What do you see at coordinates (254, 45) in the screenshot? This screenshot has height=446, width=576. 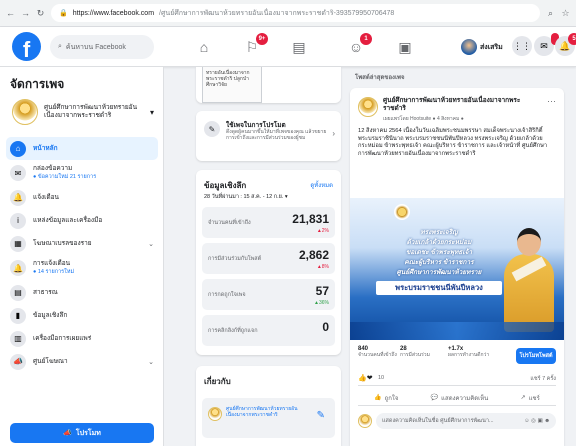 I see `nav-pages-icon: ⚐ 9+` at bounding box center [254, 45].